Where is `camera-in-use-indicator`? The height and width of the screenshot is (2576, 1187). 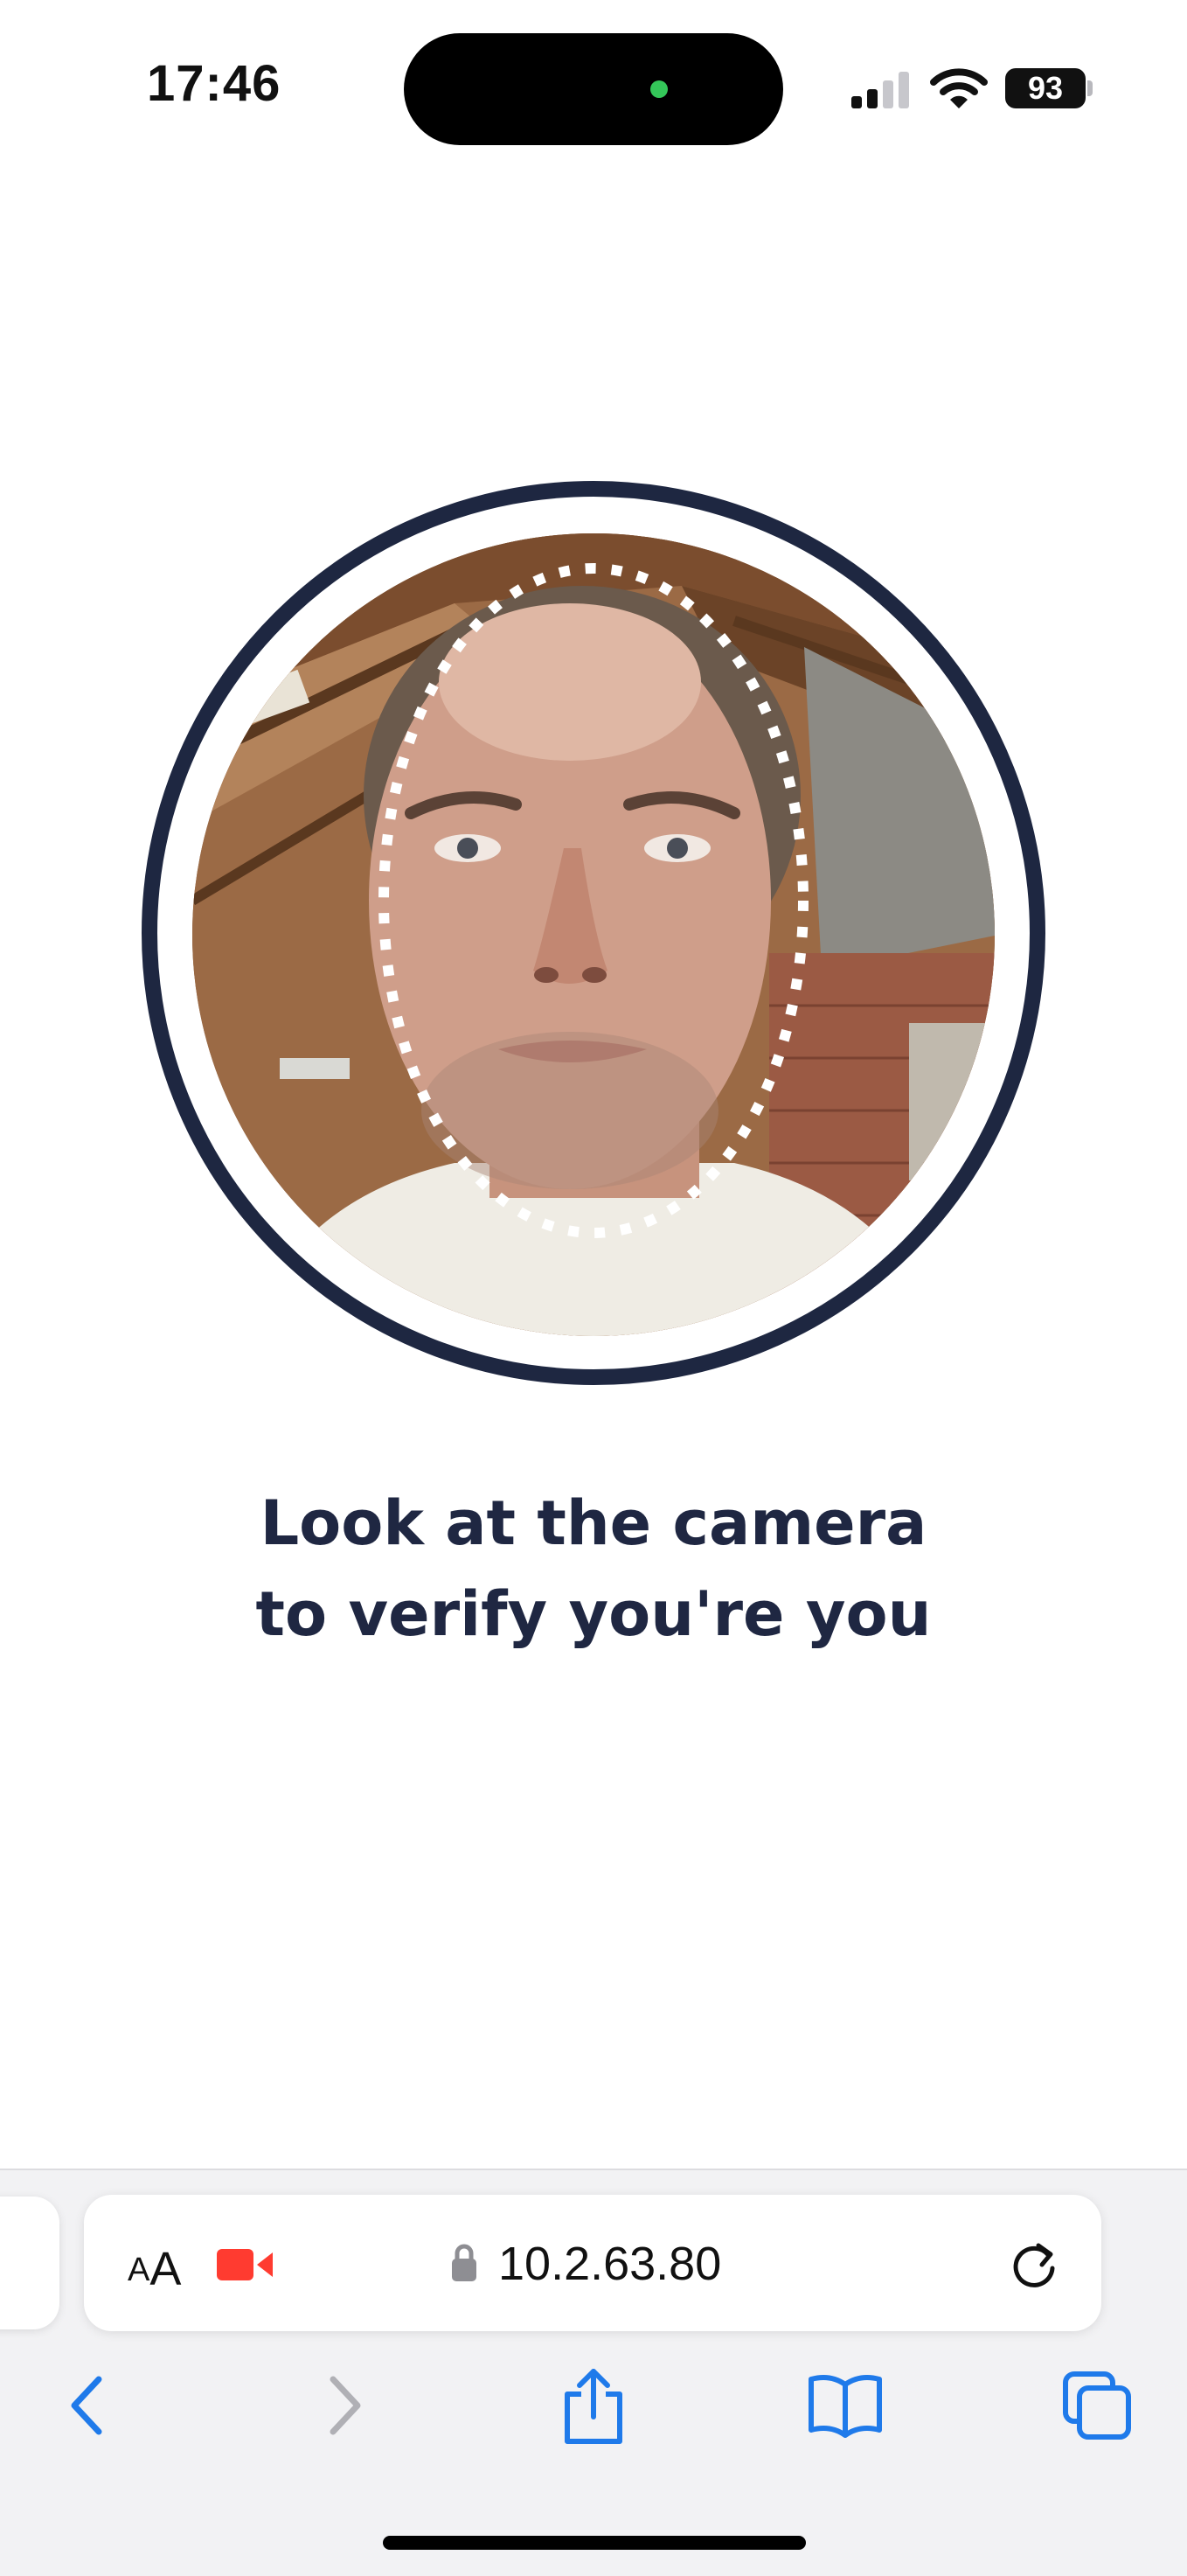
camera-in-use-indicator is located at coordinates (659, 89).